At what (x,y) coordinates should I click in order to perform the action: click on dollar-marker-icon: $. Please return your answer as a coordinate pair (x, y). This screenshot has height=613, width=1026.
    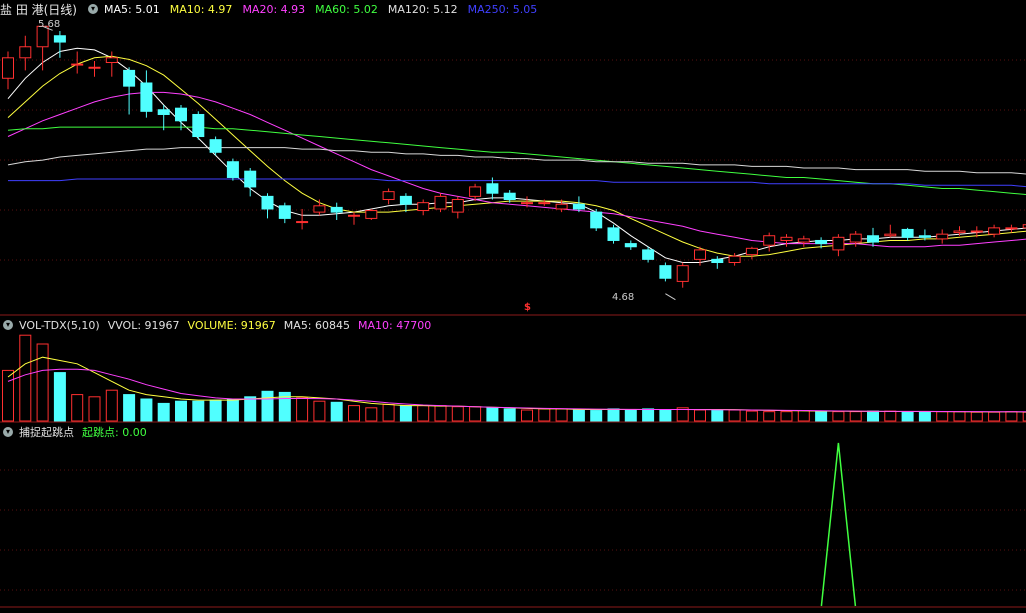
    Looking at the image, I should click on (527, 307).